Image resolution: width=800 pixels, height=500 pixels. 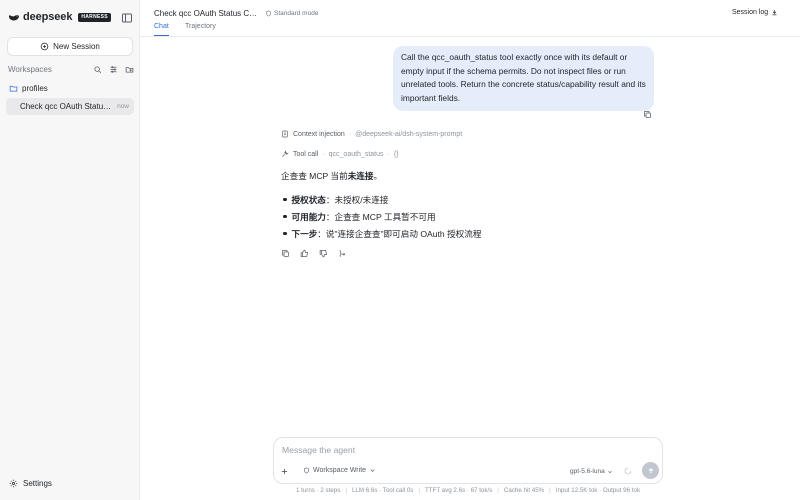 What do you see at coordinates (318, 490) in the screenshot?
I see `stat-turns: 1 turns · 2 steps` at bounding box center [318, 490].